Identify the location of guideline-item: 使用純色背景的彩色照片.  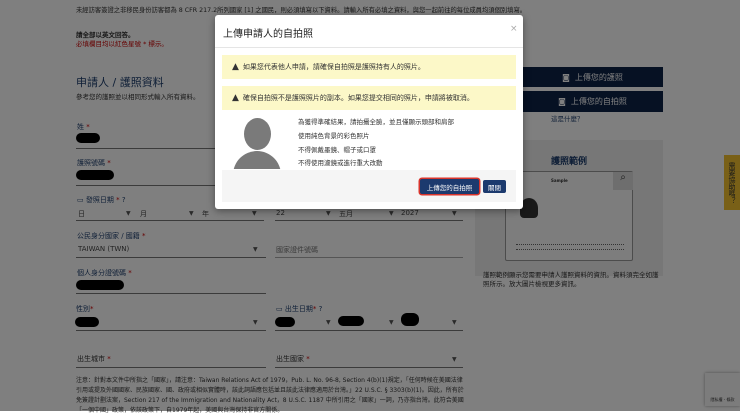
(334, 135).